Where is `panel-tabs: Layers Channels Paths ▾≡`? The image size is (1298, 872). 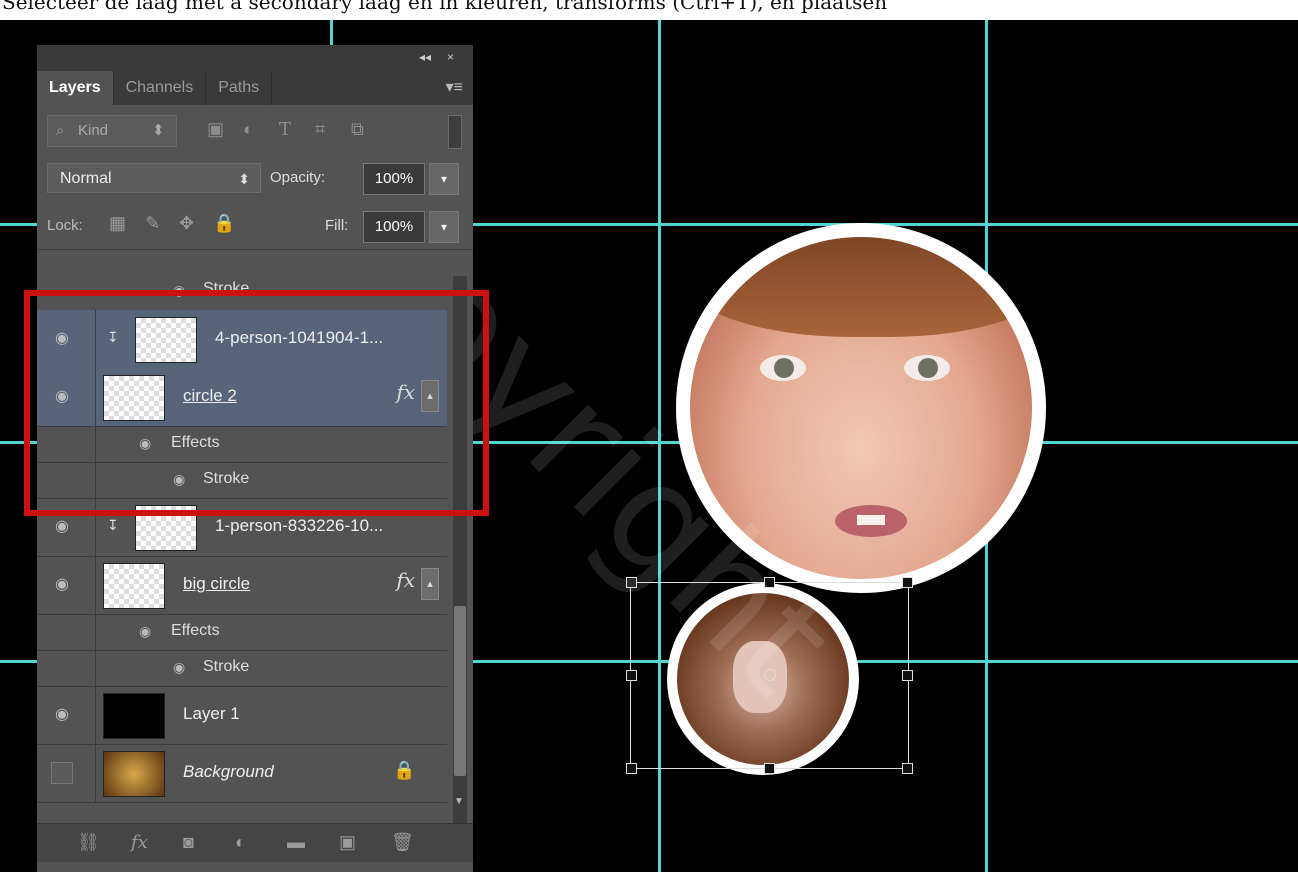
panel-tabs: Layers Channels Paths ▾≡ is located at coordinates (255, 88).